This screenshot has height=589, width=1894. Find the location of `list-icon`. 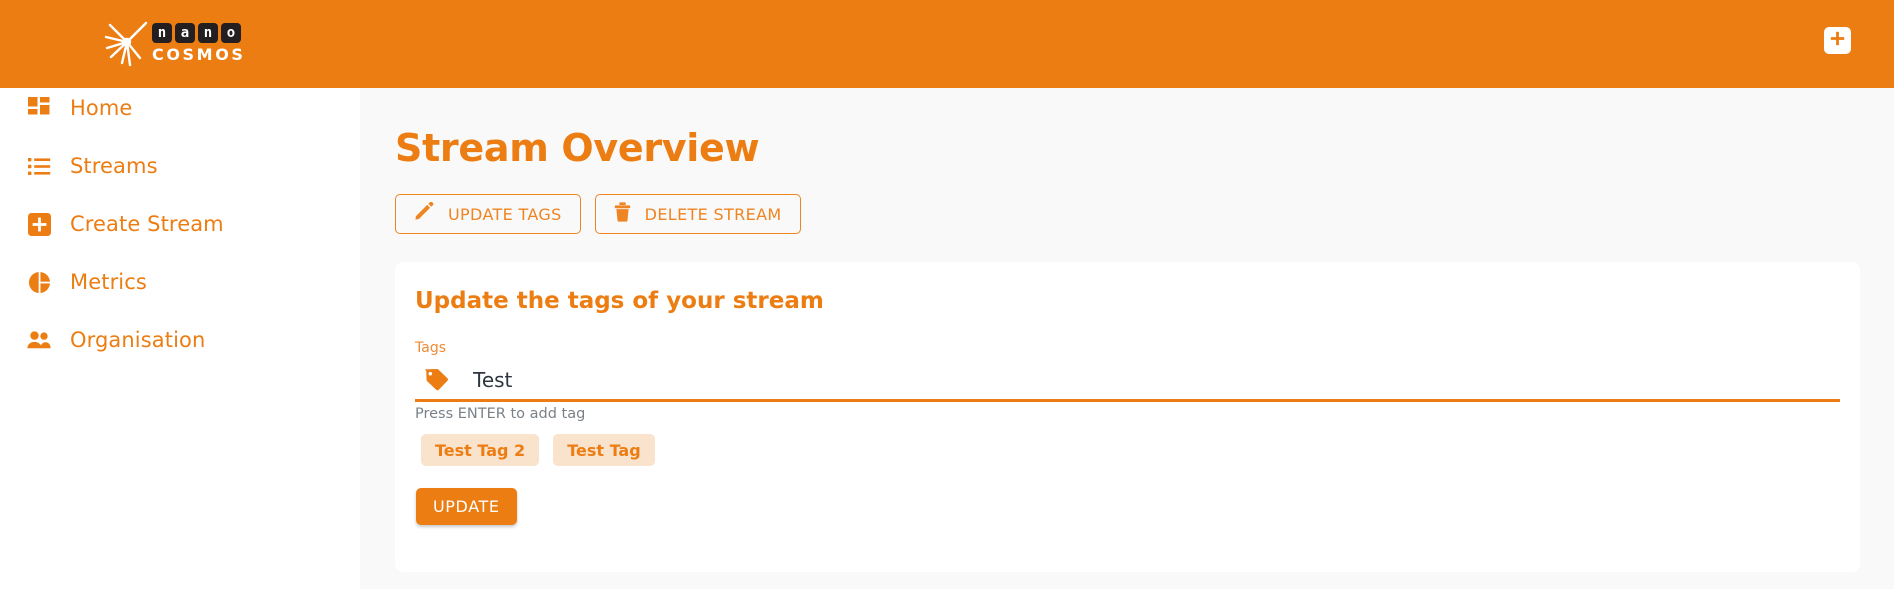

list-icon is located at coordinates (39, 166).